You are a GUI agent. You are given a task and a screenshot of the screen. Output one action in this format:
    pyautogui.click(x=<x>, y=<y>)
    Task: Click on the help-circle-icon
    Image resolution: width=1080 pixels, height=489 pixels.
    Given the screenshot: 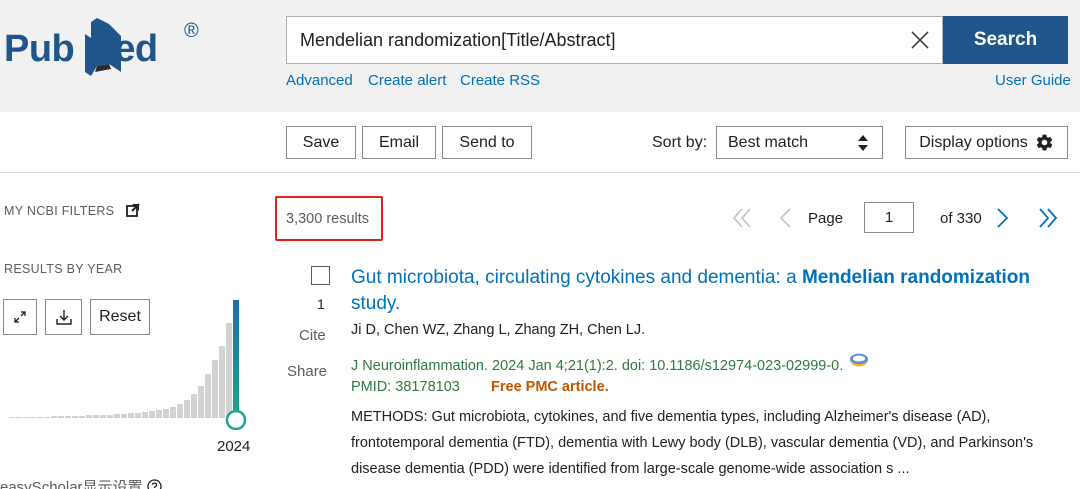 What is the action you would take?
    pyautogui.click(x=154, y=484)
    